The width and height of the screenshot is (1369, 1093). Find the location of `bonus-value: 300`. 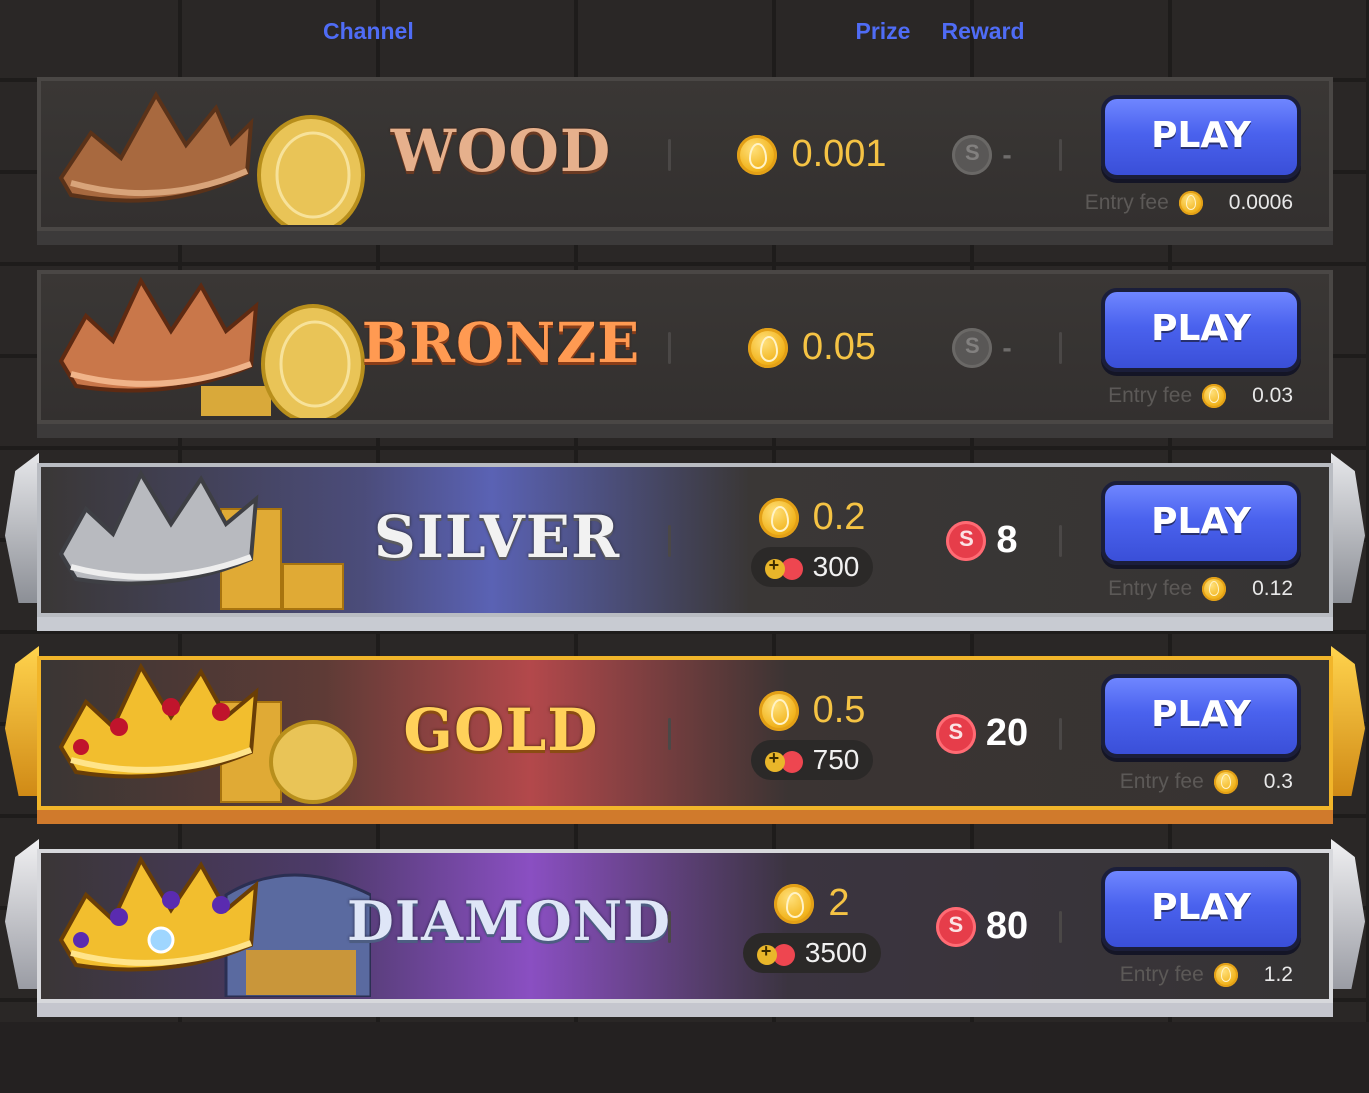

bonus-value: 300 is located at coordinates (836, 567).